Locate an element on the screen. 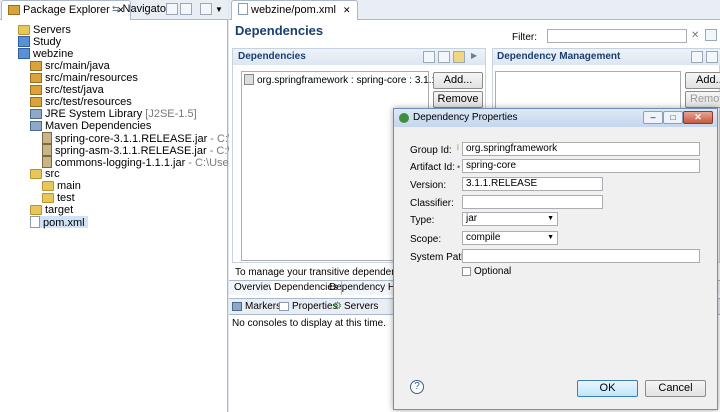  required-marker-icon: • is located at coordinates (459, 167).